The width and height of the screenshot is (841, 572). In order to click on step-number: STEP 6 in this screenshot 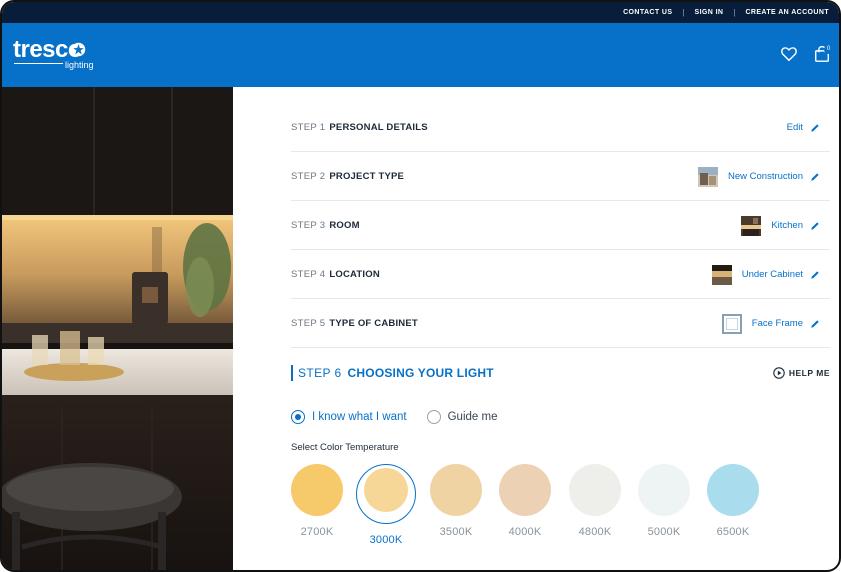, I will do `click(320, 373)`.